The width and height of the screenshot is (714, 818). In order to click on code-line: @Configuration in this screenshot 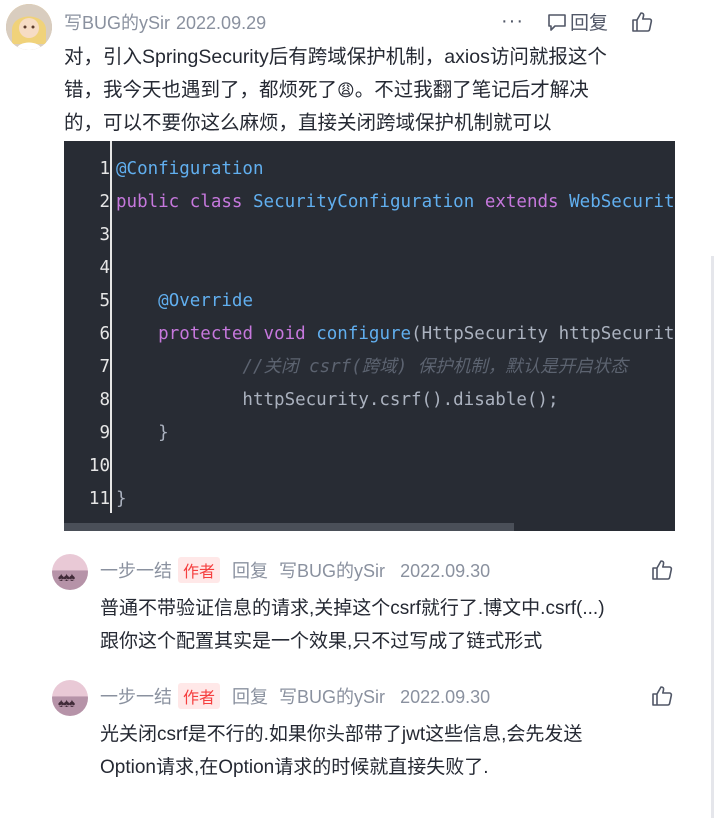, I will do `click(395, 169)`.